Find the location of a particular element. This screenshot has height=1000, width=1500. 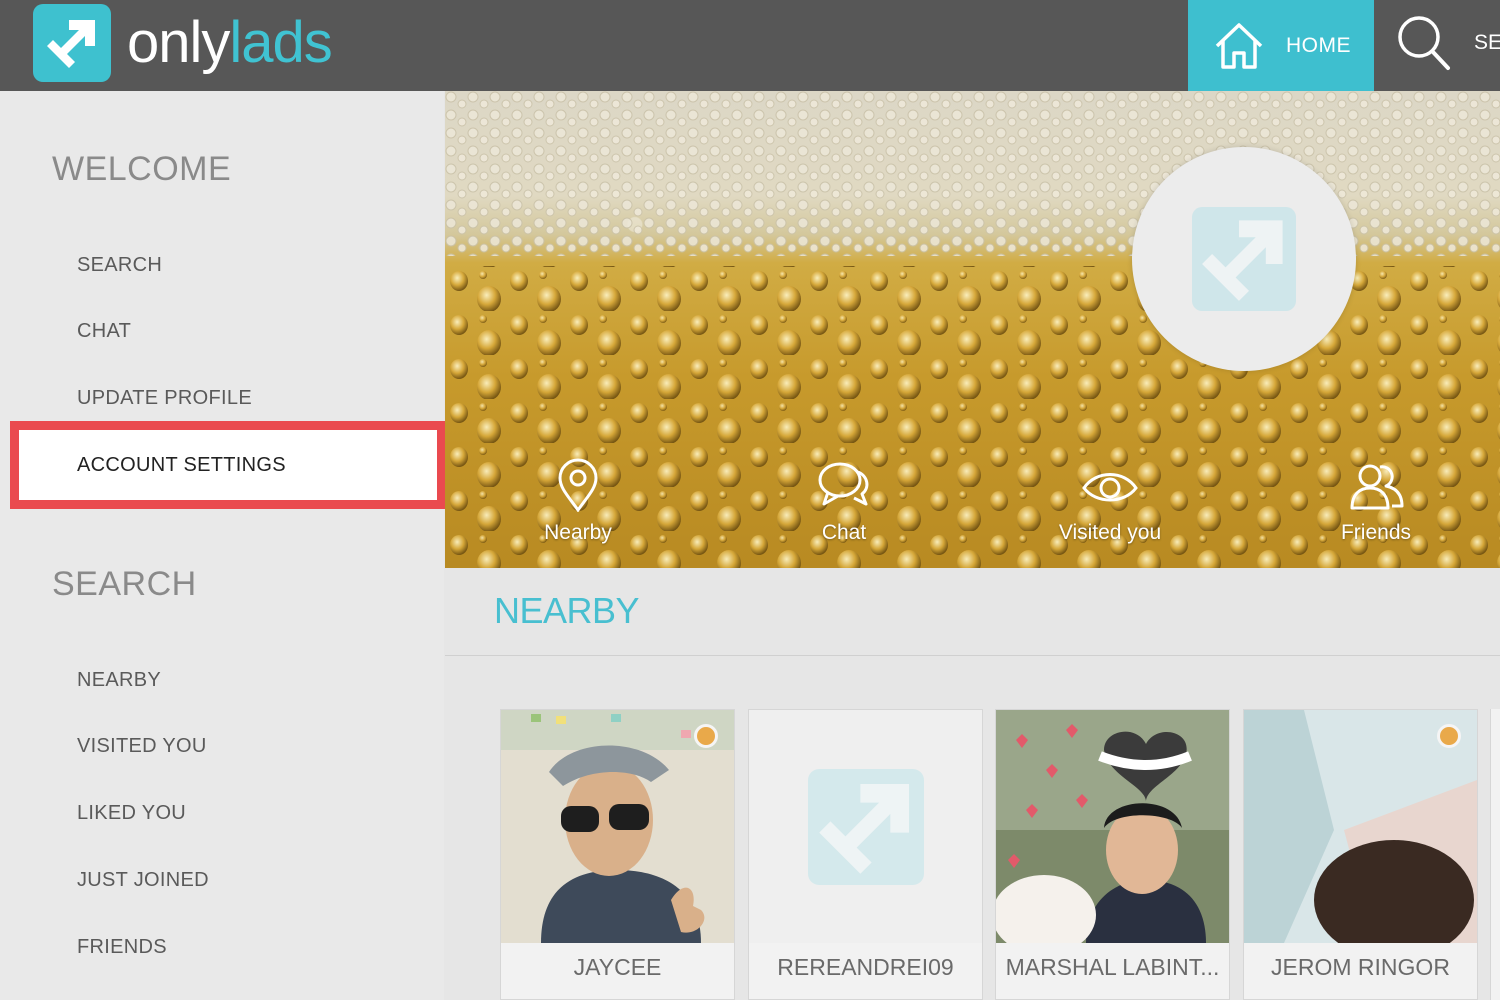

welcome-section-title: WELCOME is located at coordinates (142, 169).